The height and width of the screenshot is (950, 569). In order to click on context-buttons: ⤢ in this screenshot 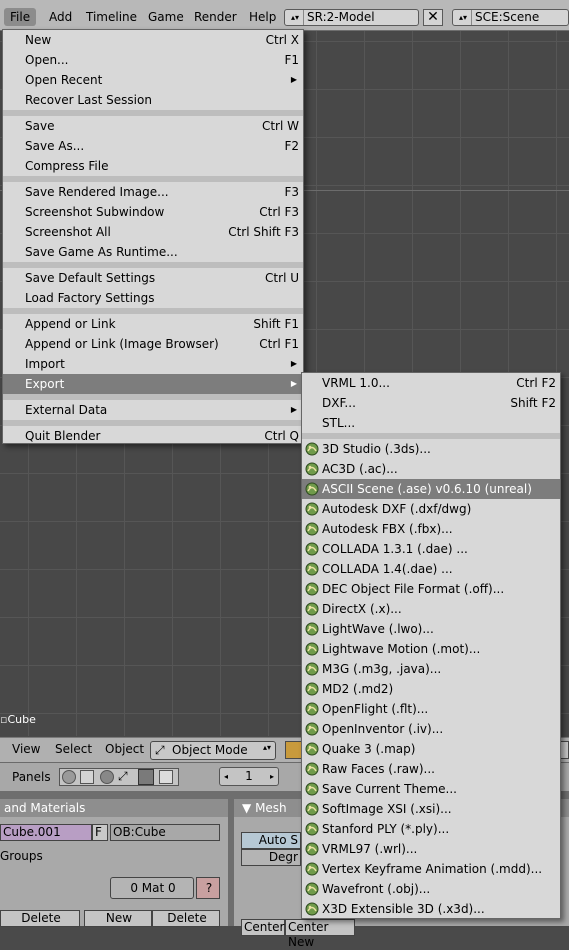, I will do `click(119, 777)`.